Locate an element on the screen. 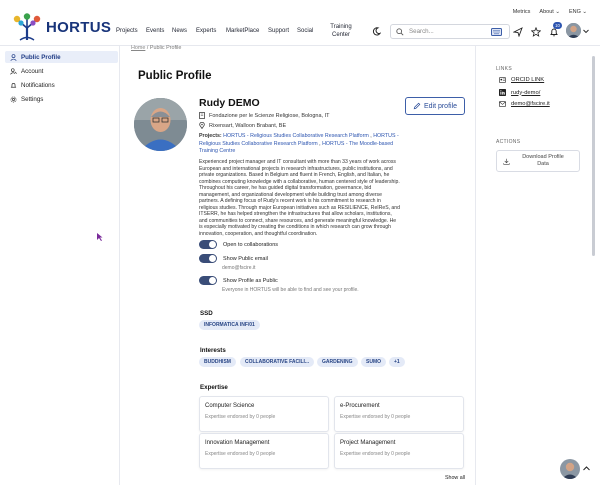 The height and width of the screenshot is (485, 600). nav-marketplace: MarketPlace is located at coordinates (242, 31).